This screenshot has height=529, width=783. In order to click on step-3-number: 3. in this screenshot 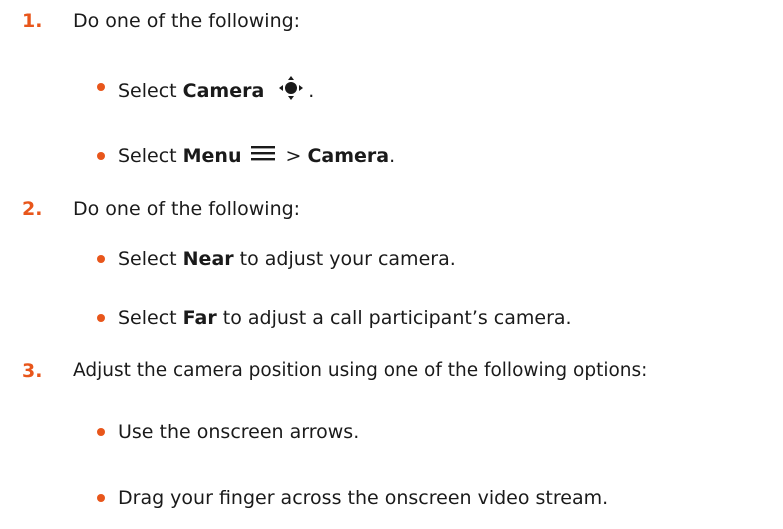, I will do `click(32, 371)`.